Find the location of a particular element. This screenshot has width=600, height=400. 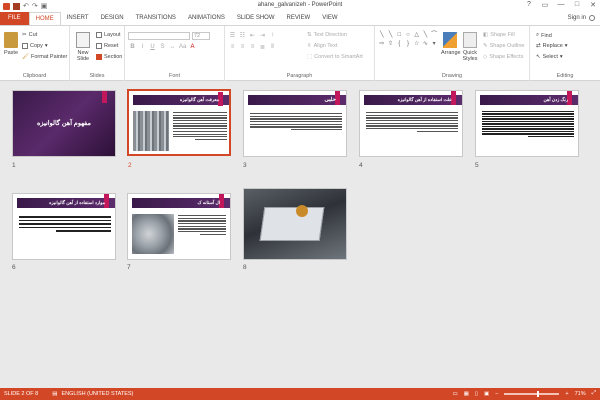

sign-in: Sign in is located at coordinates (581, 18).